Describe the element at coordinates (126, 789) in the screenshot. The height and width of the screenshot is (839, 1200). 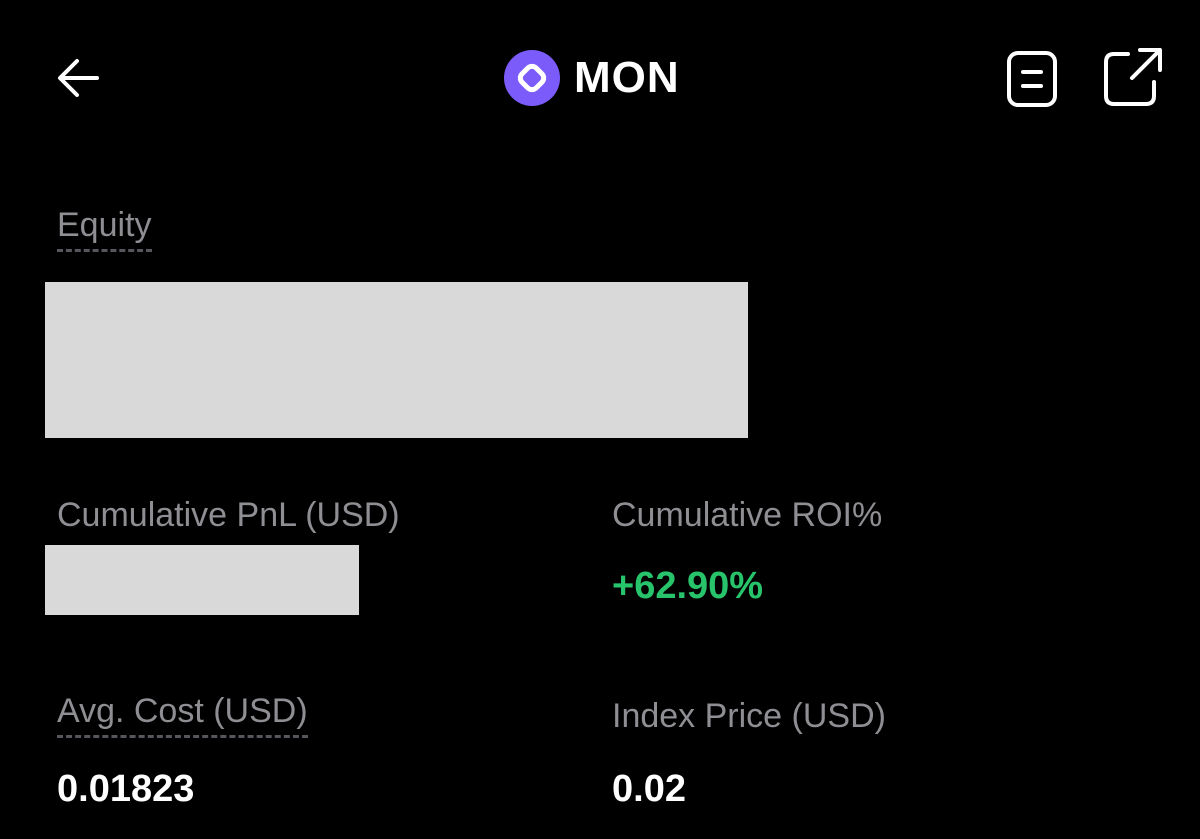
I see `avg-cost-value: 0.01823` at that location.